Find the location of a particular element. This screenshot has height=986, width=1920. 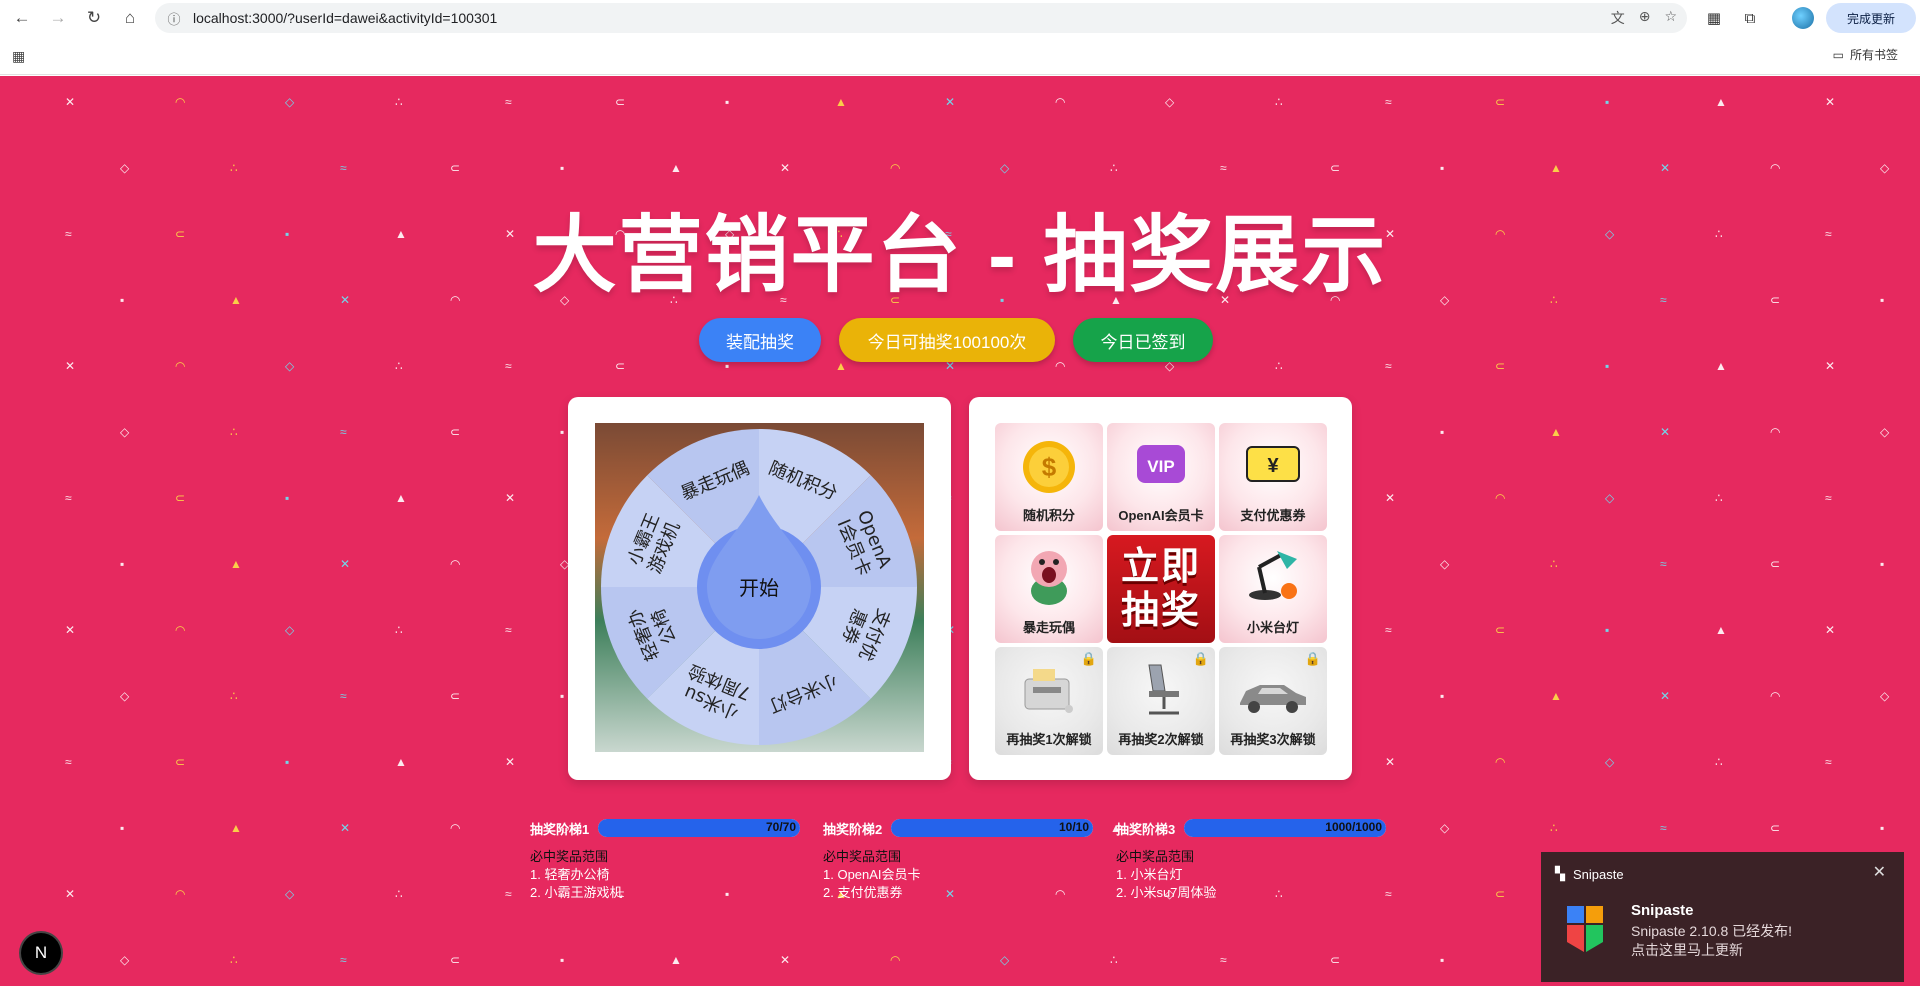

wheel-start-label: 开始 is located at coordinates (759, 588).